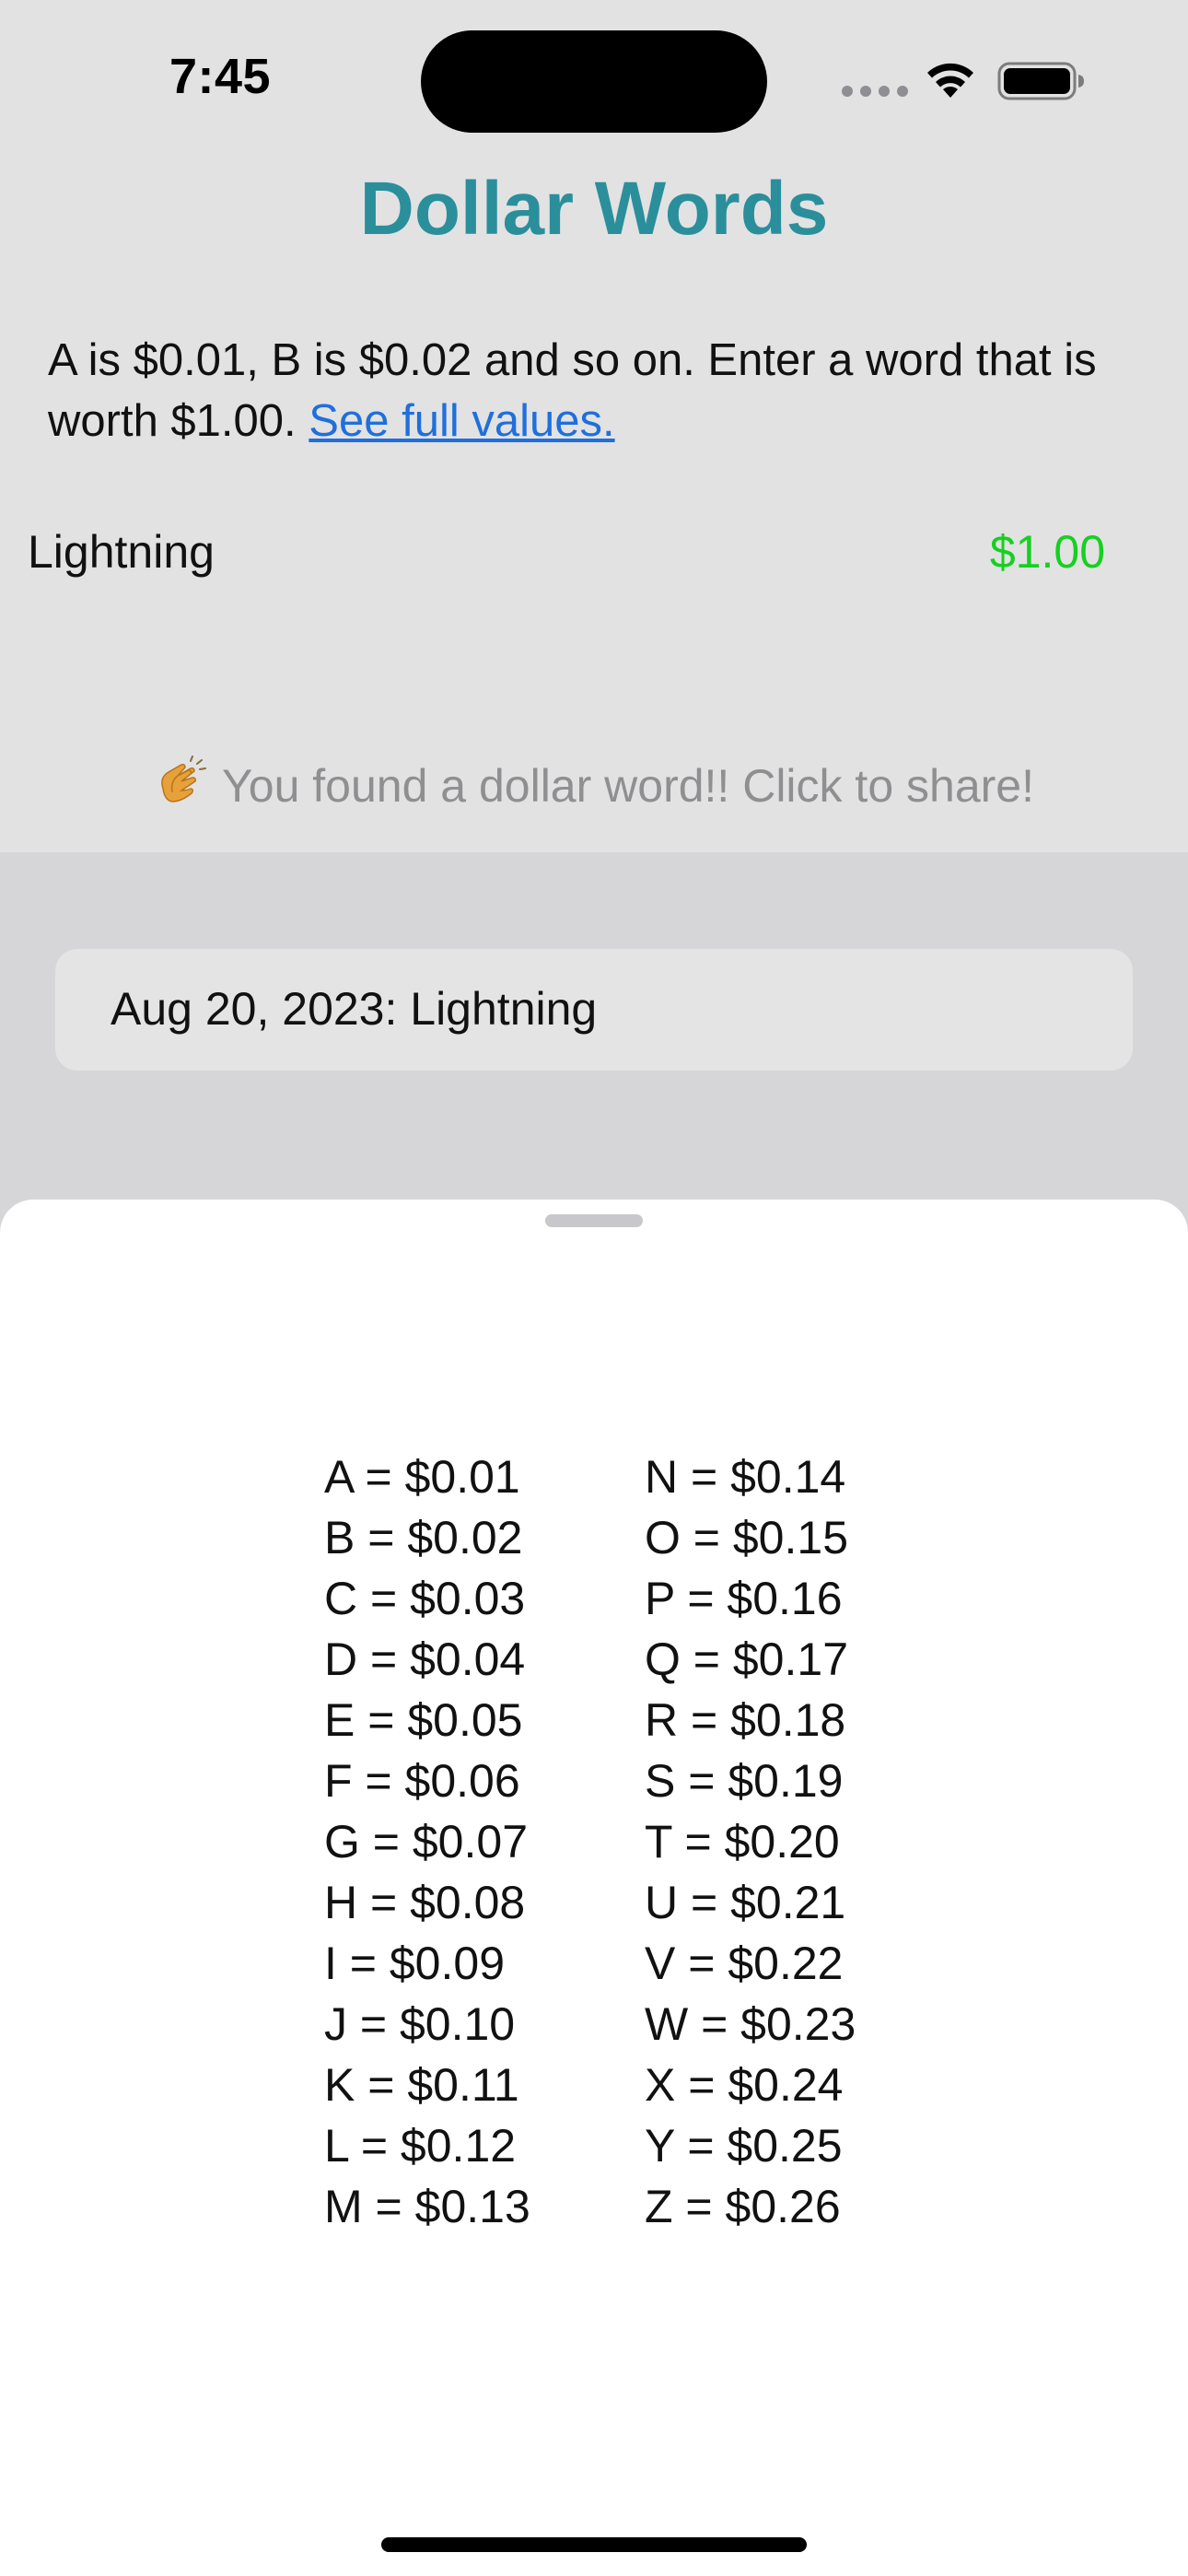  I want to click on letter-value-item: W = $0.23, so click(750, 2024).